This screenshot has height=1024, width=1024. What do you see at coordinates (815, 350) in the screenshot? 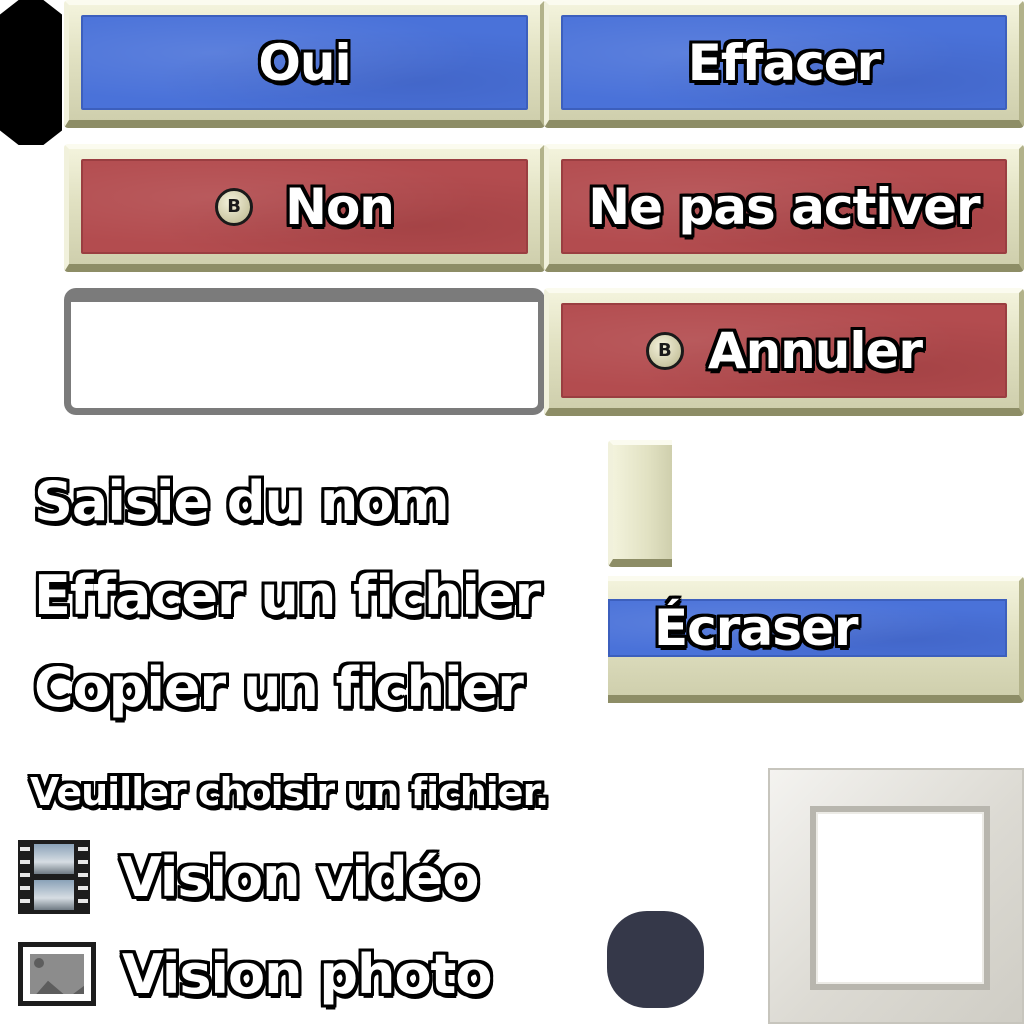
I see `cancel-button-label: Annuler` at bounding box center [815, 350].